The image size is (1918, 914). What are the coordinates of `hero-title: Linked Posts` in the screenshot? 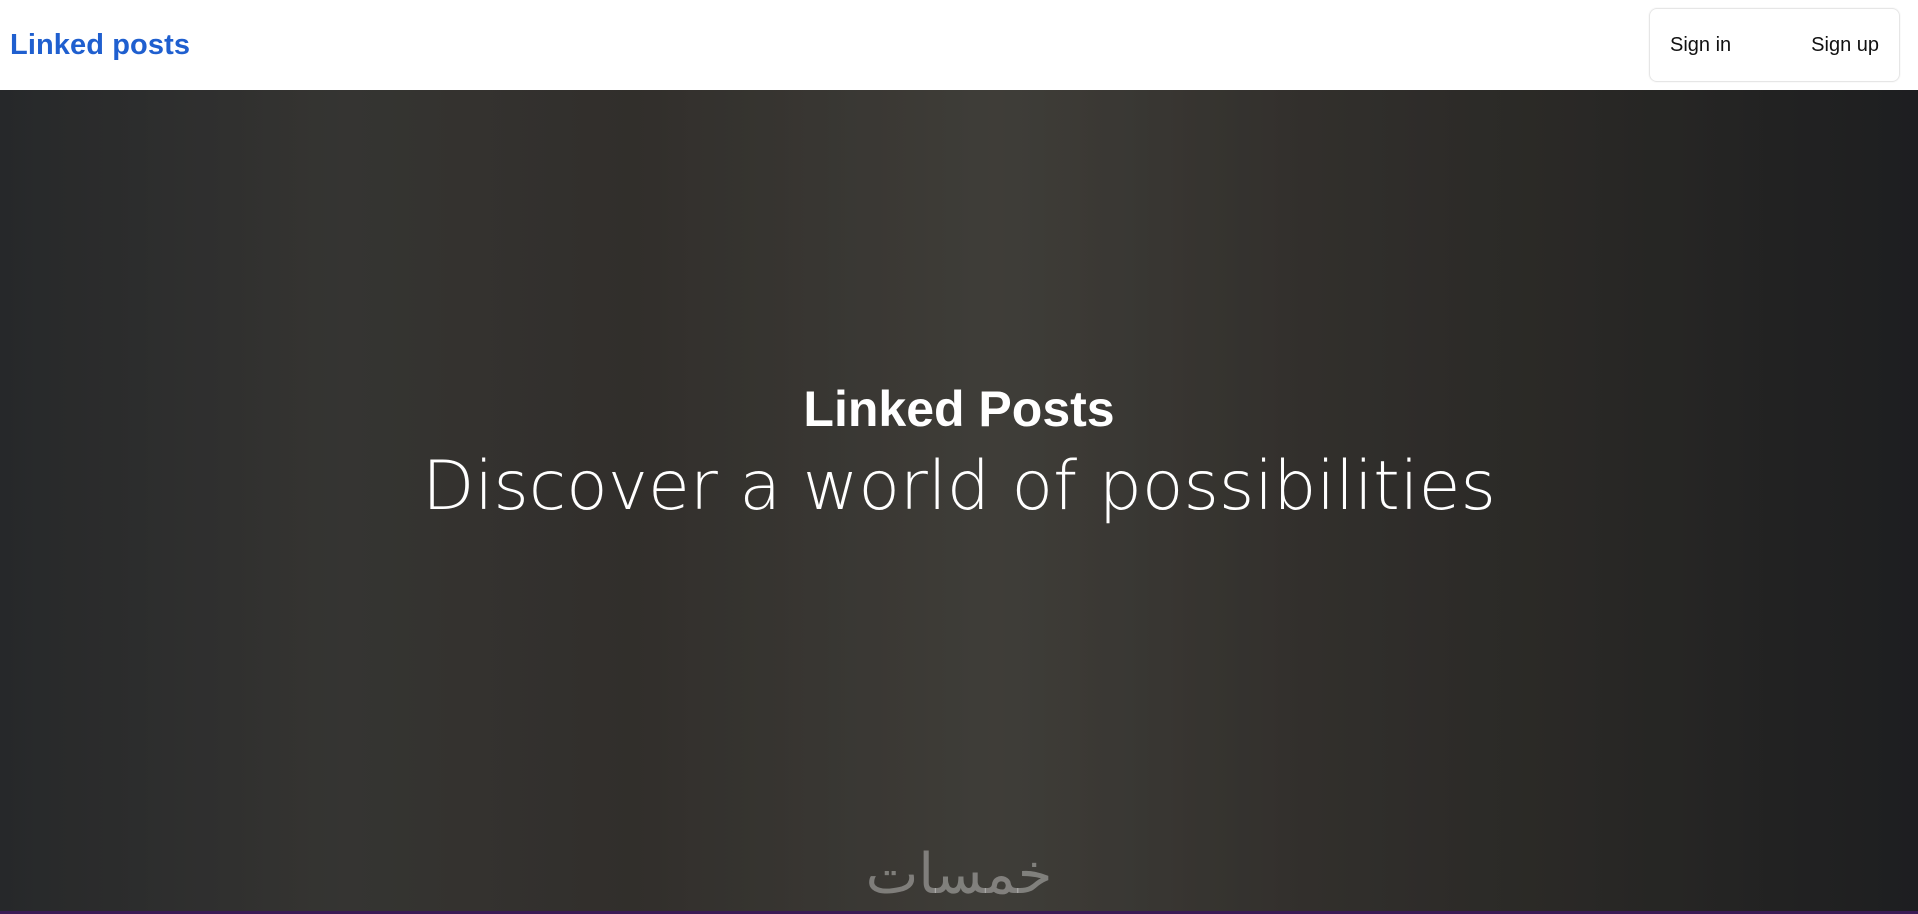 It's located at (959, 409).